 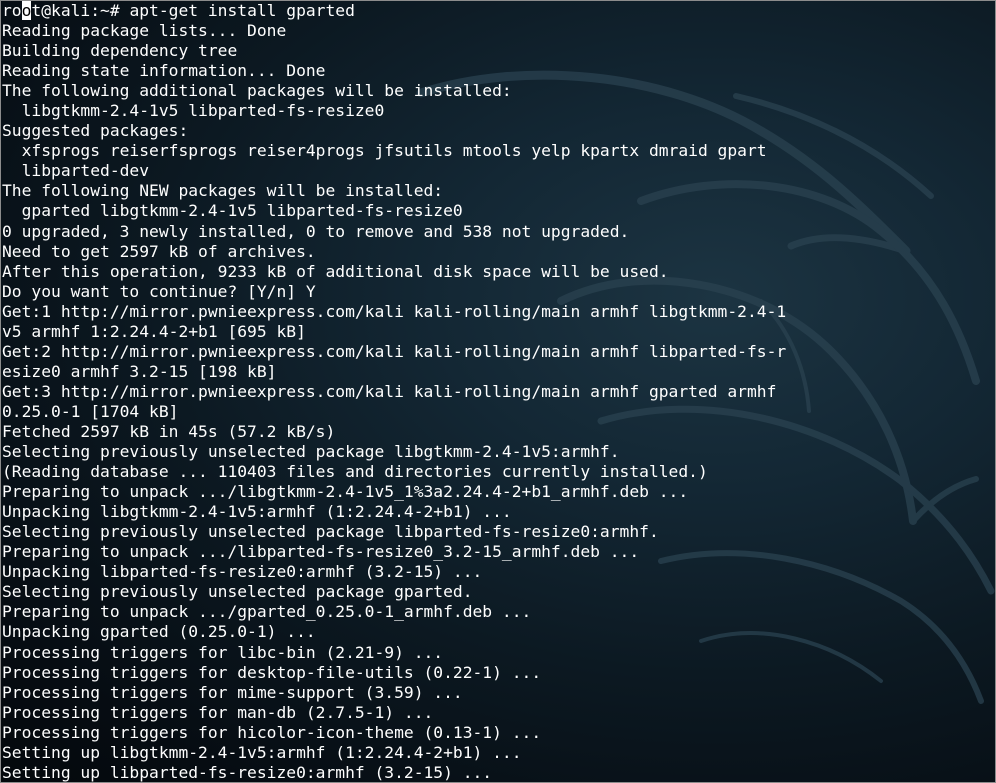 What do you see at coordinates (159, 291) in the screenshot?
I see `output-line: Do you want to continue? [Y/n] Y` at bounding box center [159, 291].